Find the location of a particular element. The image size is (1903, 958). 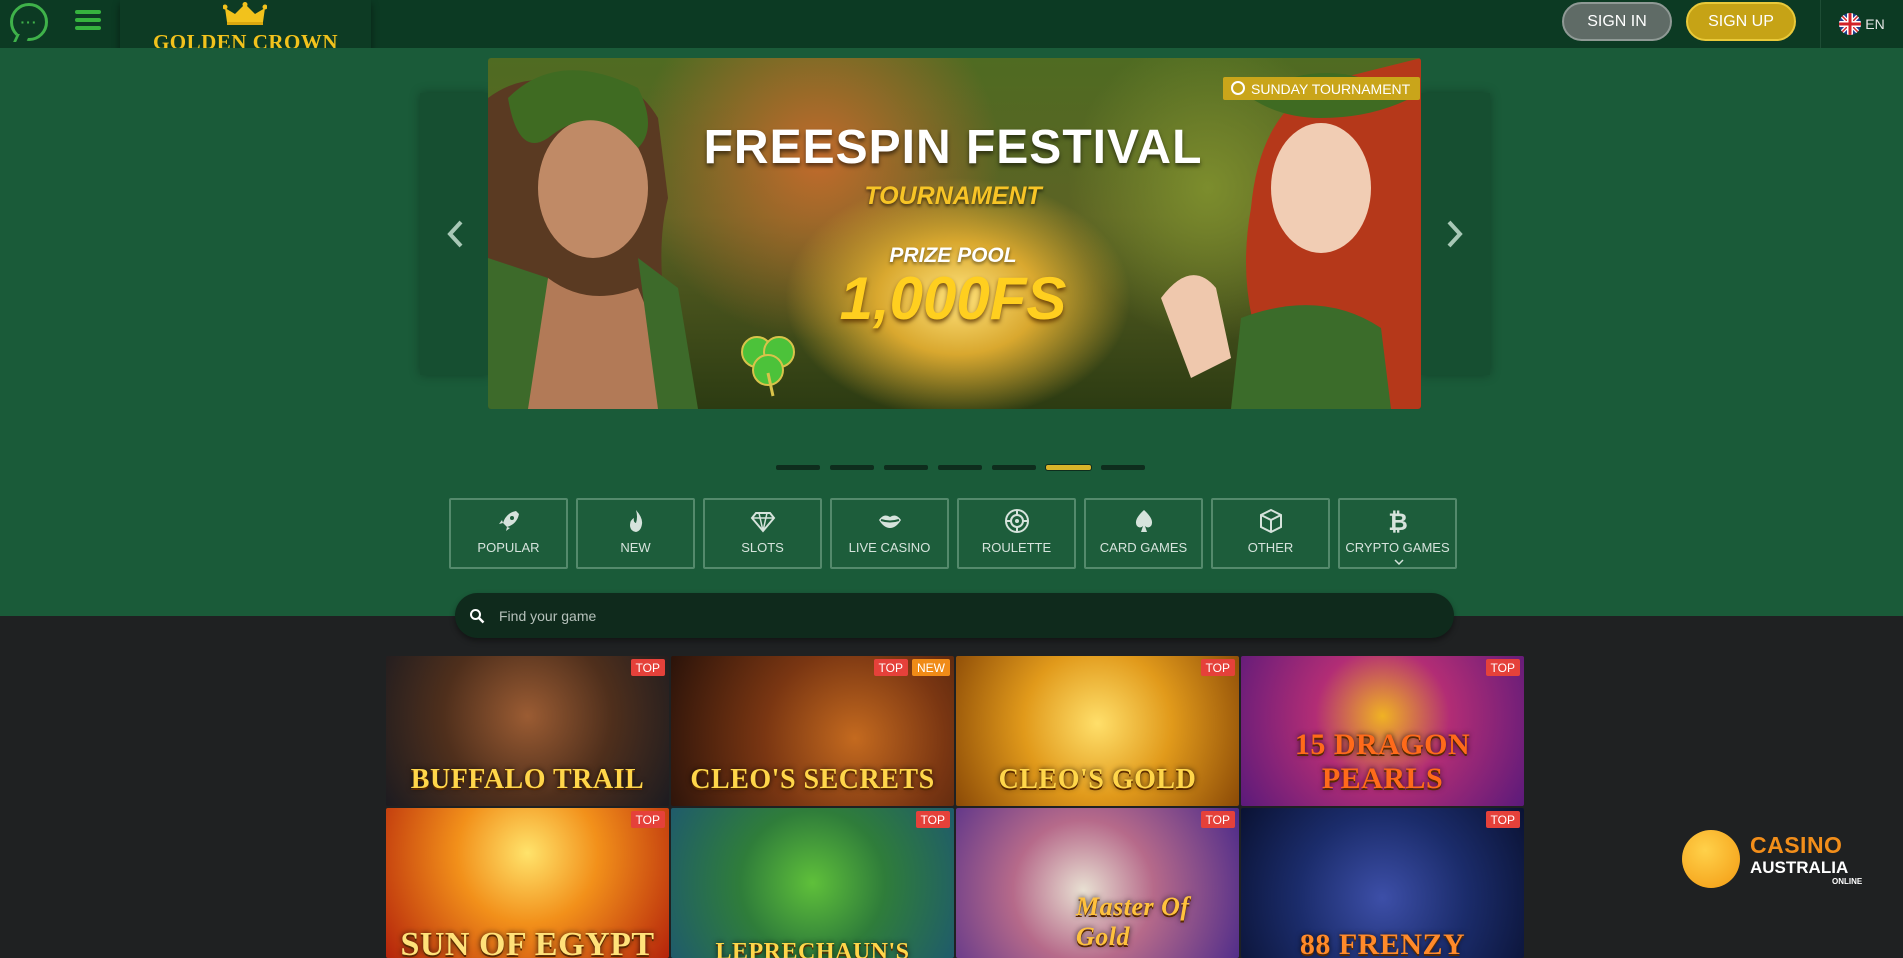

game-tile: BUFFALO TRAIL TOP is located at coordinates (527, 731).